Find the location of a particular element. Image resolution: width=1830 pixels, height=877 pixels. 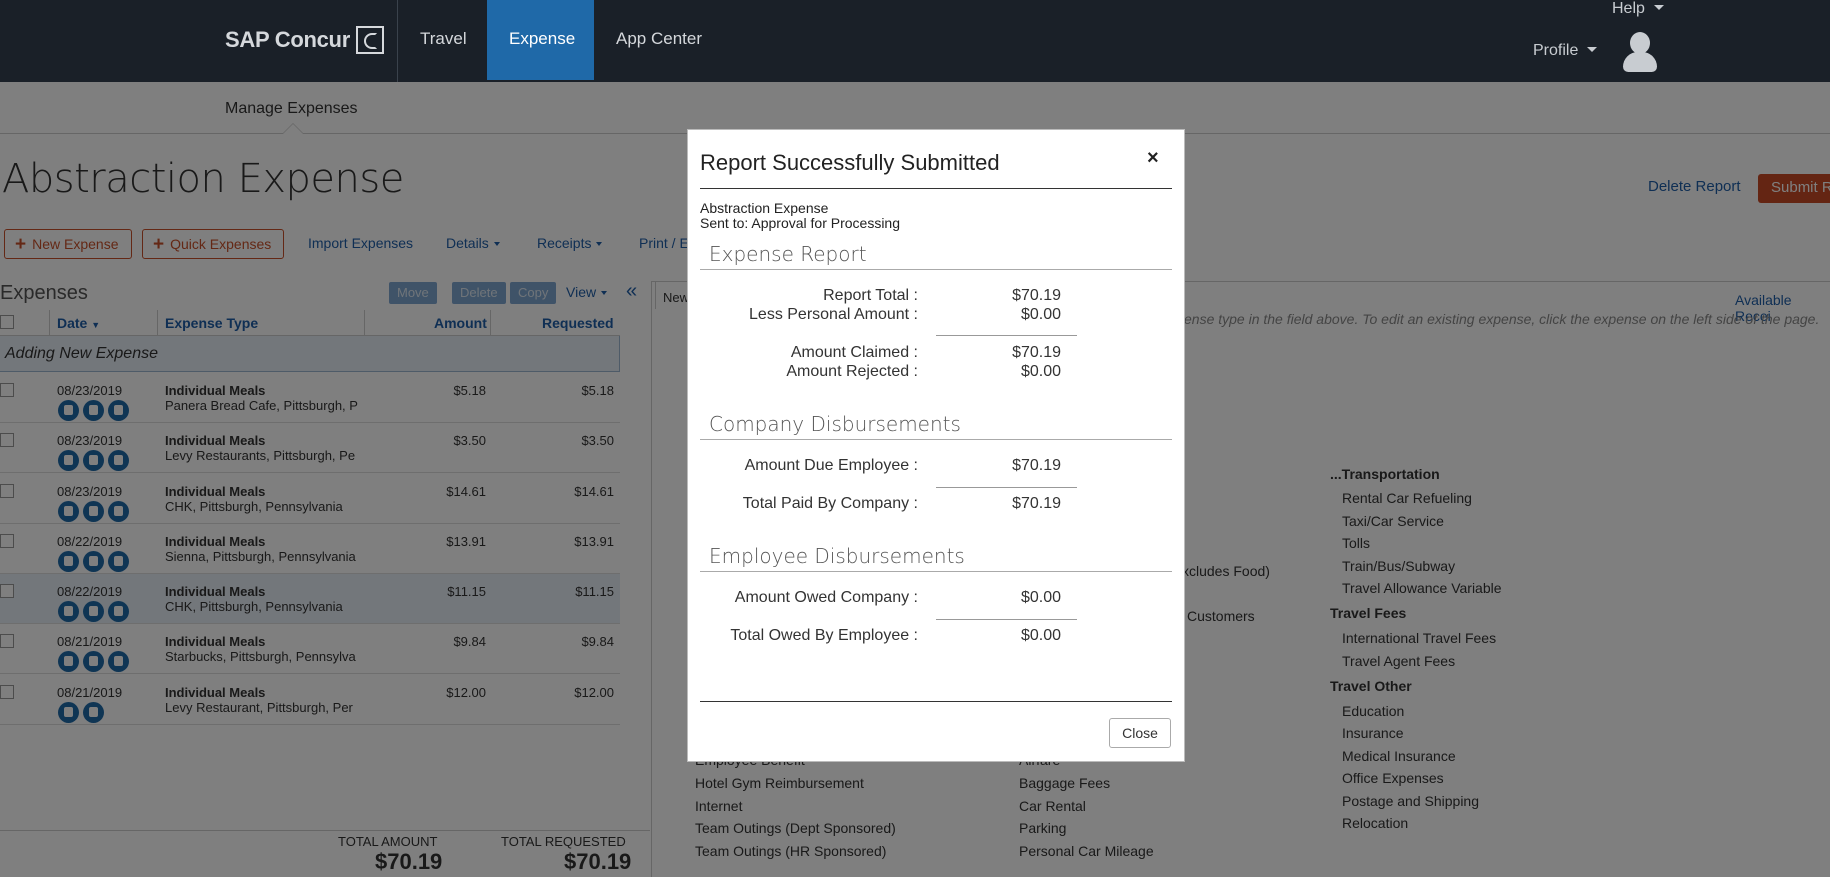

report-total-value: $70.19 is located at coordinates (1036, 295).